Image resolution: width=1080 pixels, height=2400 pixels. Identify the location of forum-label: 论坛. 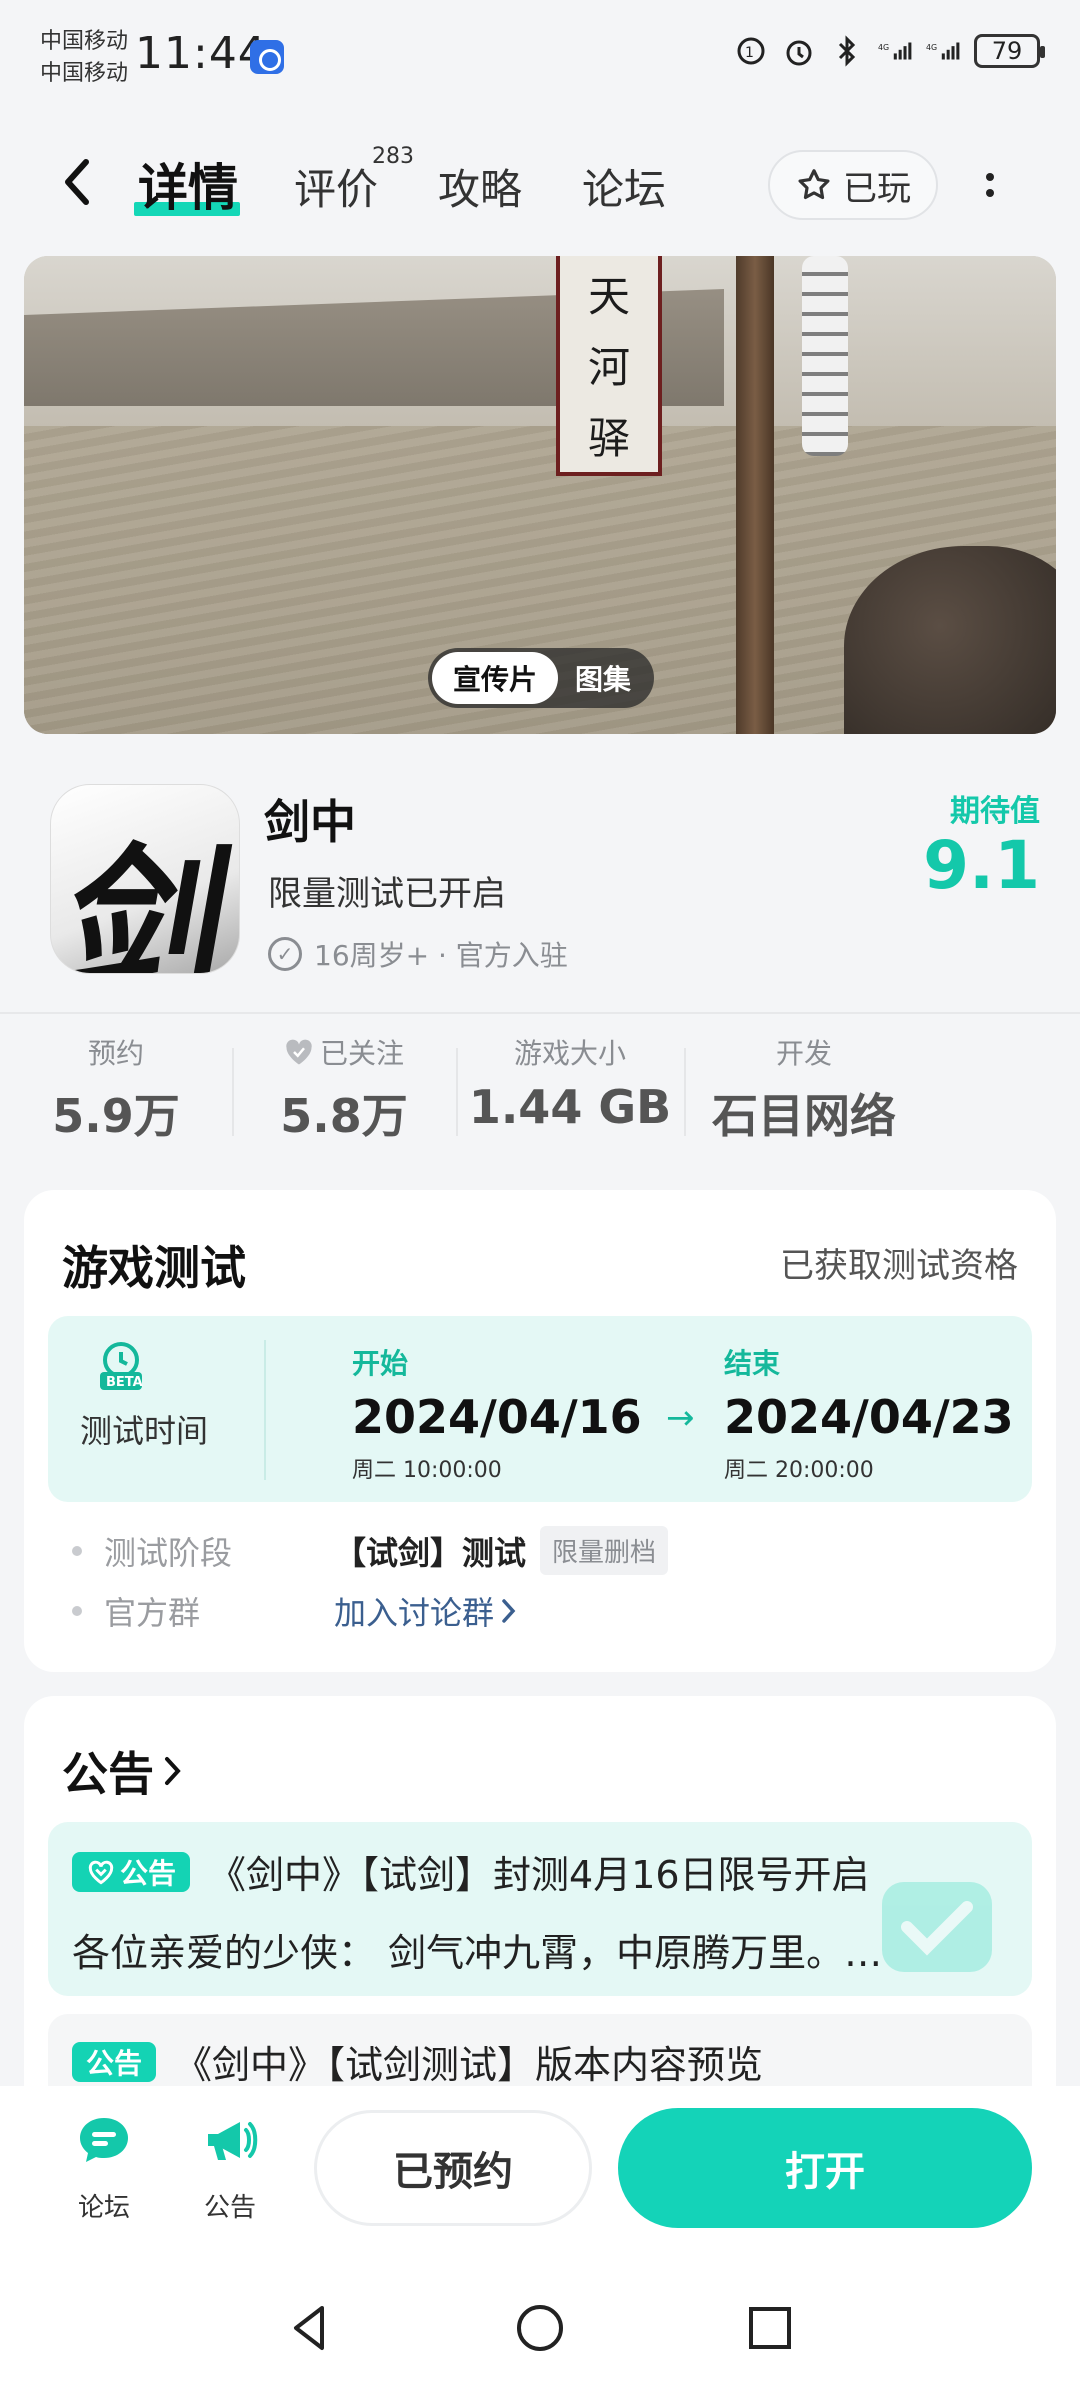
(103, 2208).